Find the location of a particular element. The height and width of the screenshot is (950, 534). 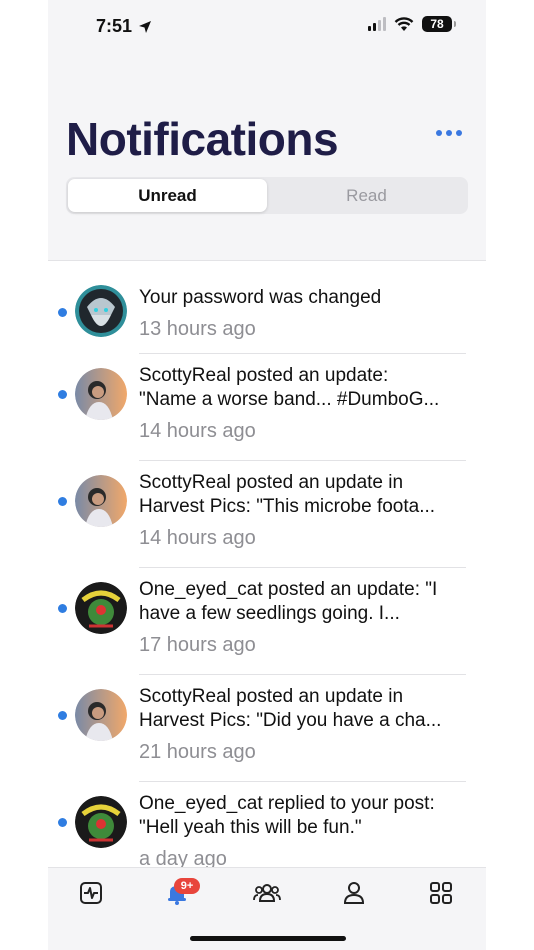

notification-time: 21 hours ago is located at coordinates (197, 752).